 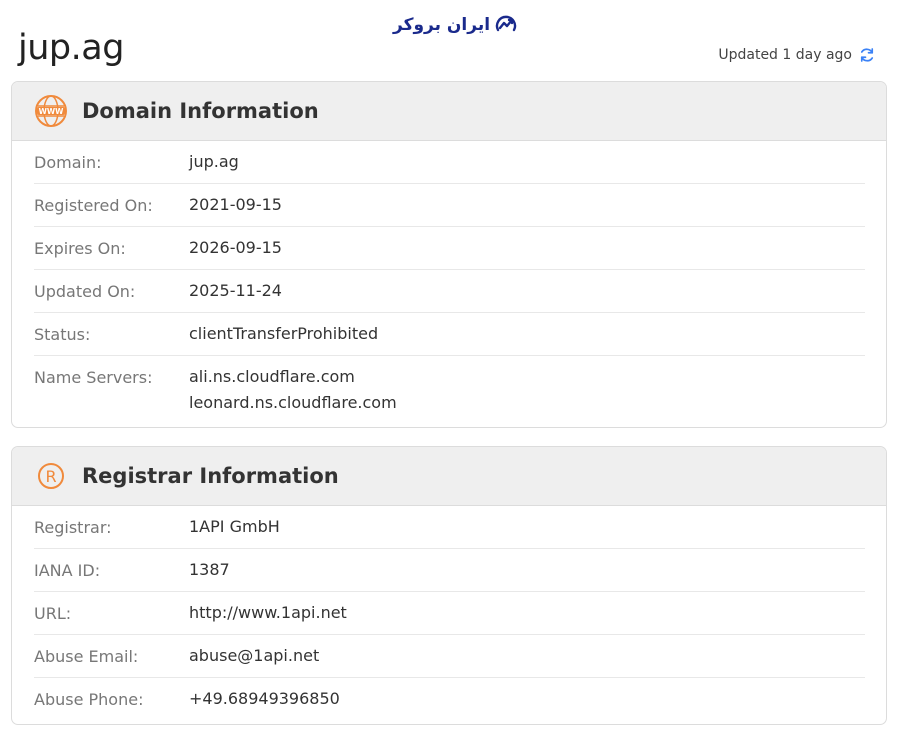 What do you see at coordinates (449, 205) in the screenshot?
I see `row-registered-on: Registered On: 2021-09-15` at bounding box center [449, 205].